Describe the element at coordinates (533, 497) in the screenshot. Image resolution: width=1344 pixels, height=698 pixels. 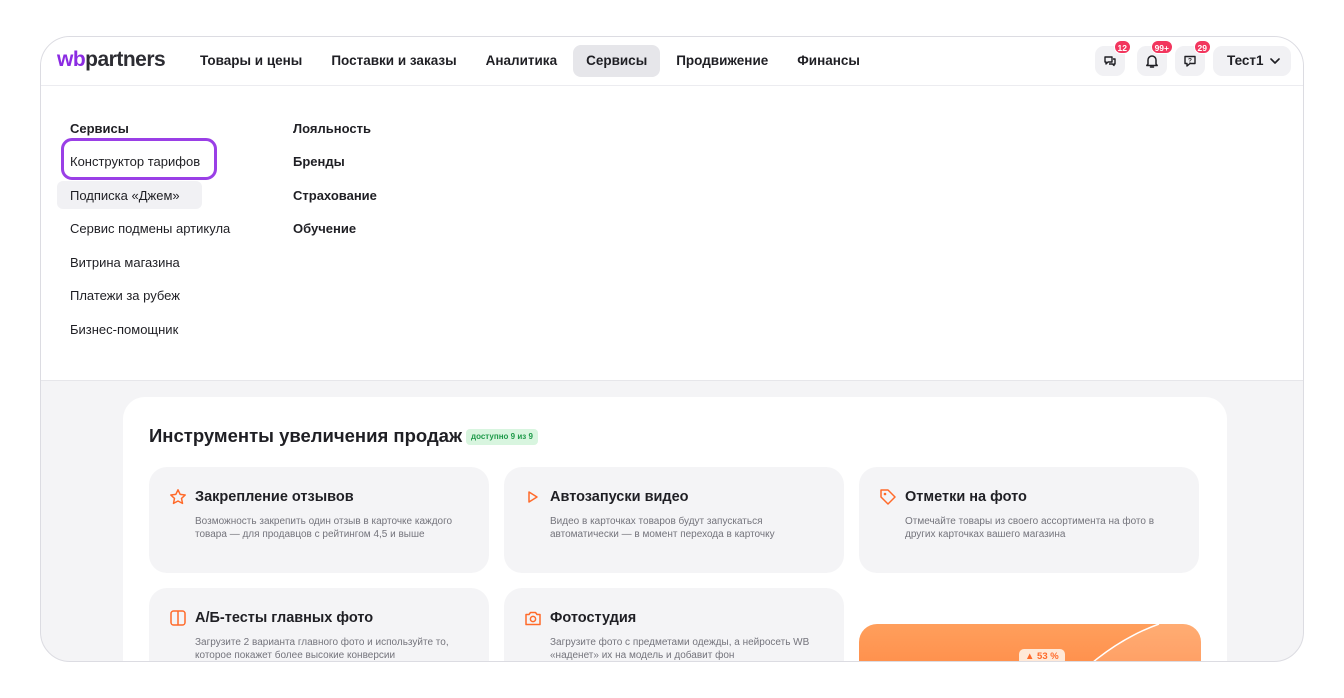
I see `play-icon` at that location.